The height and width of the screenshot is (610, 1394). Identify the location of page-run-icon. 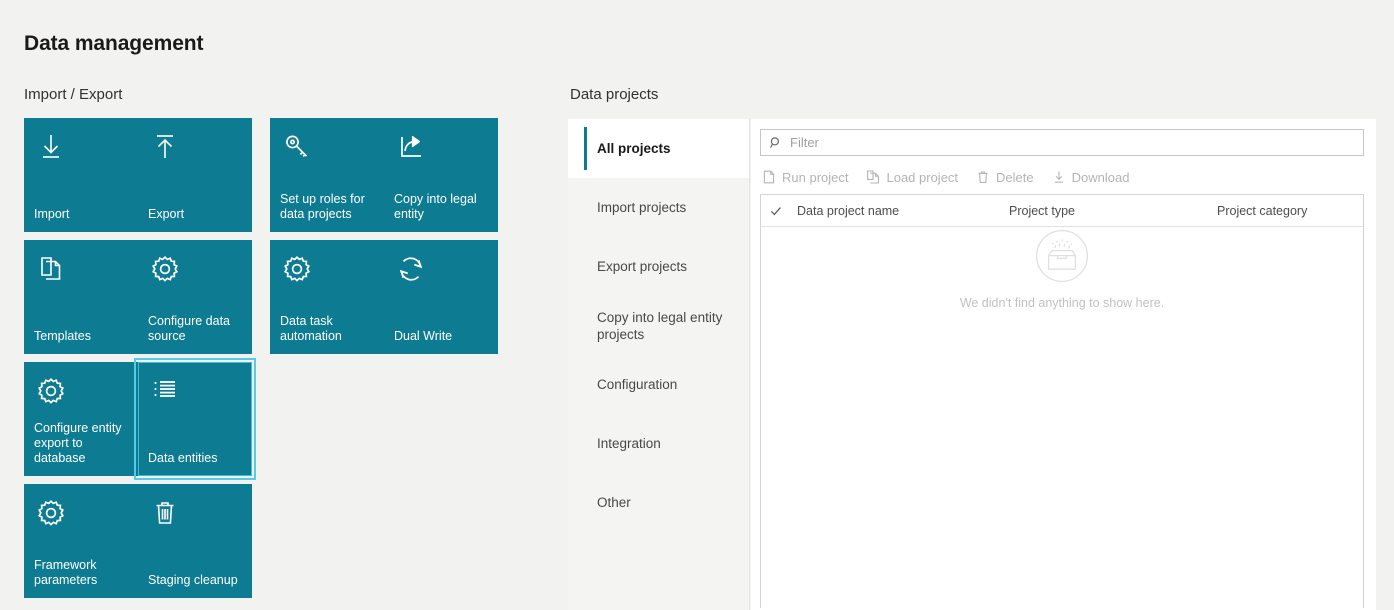
(769, 177).